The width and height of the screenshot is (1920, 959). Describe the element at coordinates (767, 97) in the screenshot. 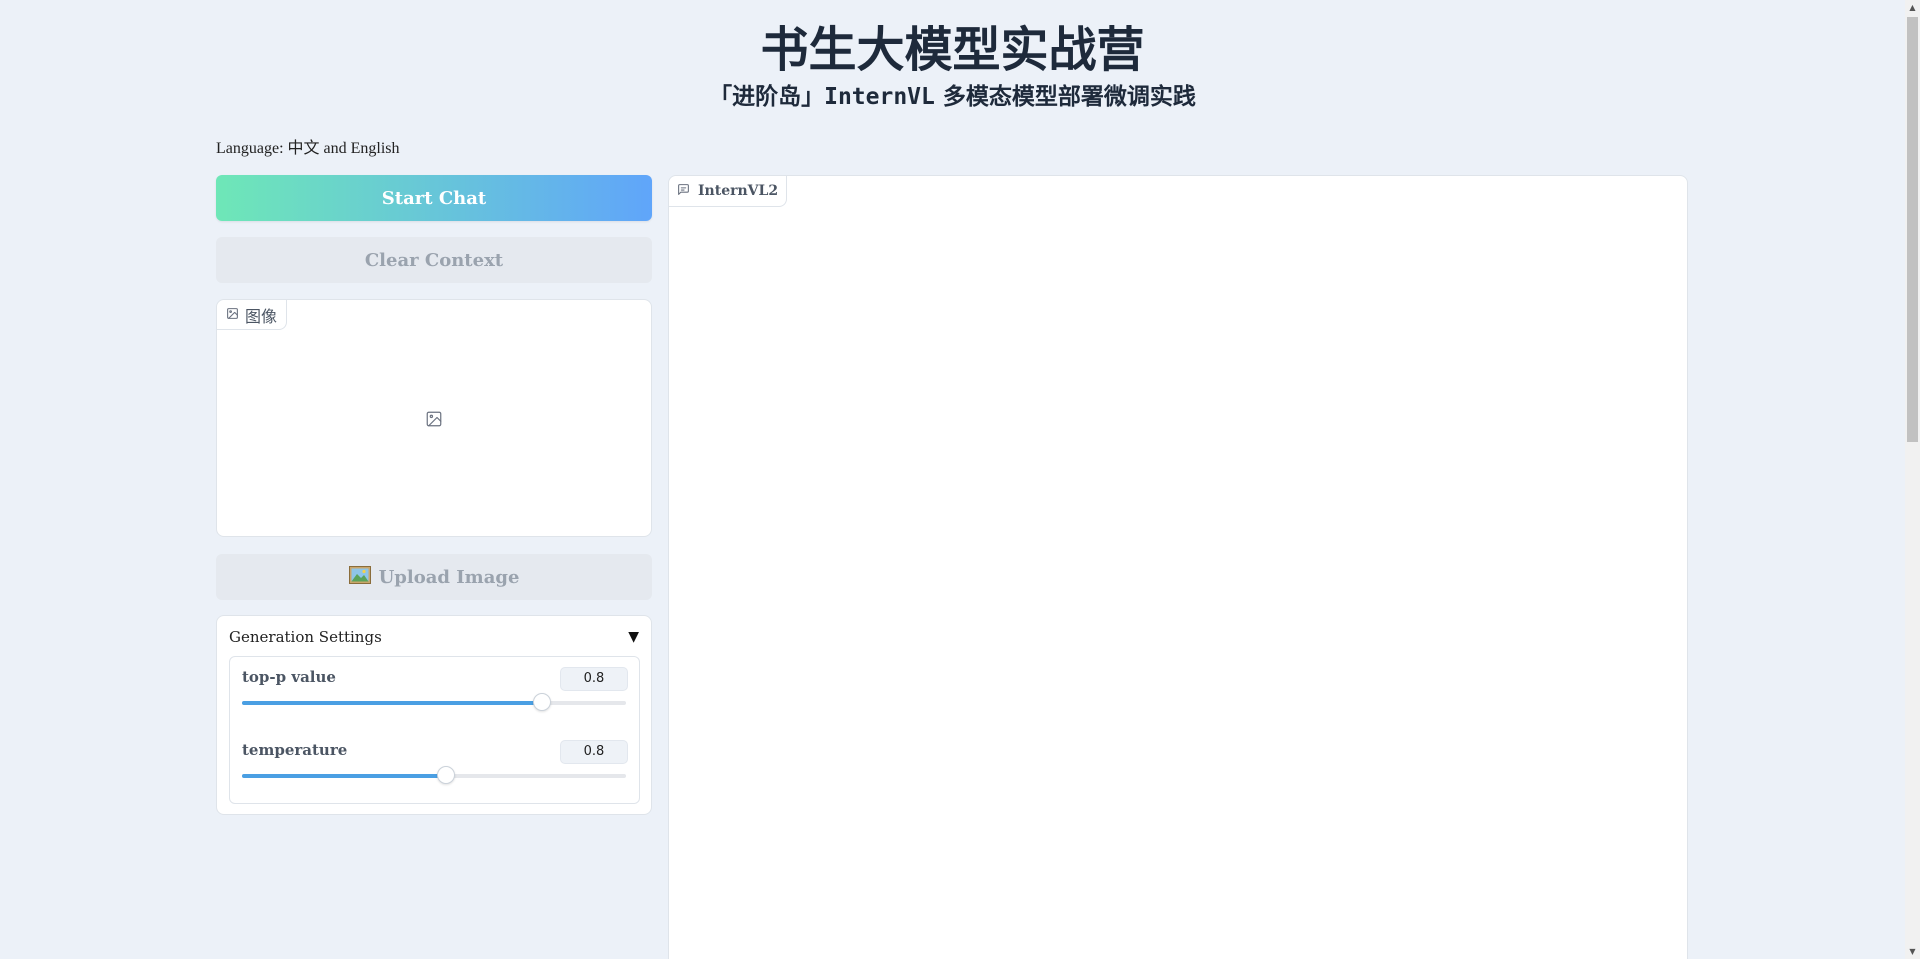

I see `subtitle-prefix: 「进阶岛」` at that location.